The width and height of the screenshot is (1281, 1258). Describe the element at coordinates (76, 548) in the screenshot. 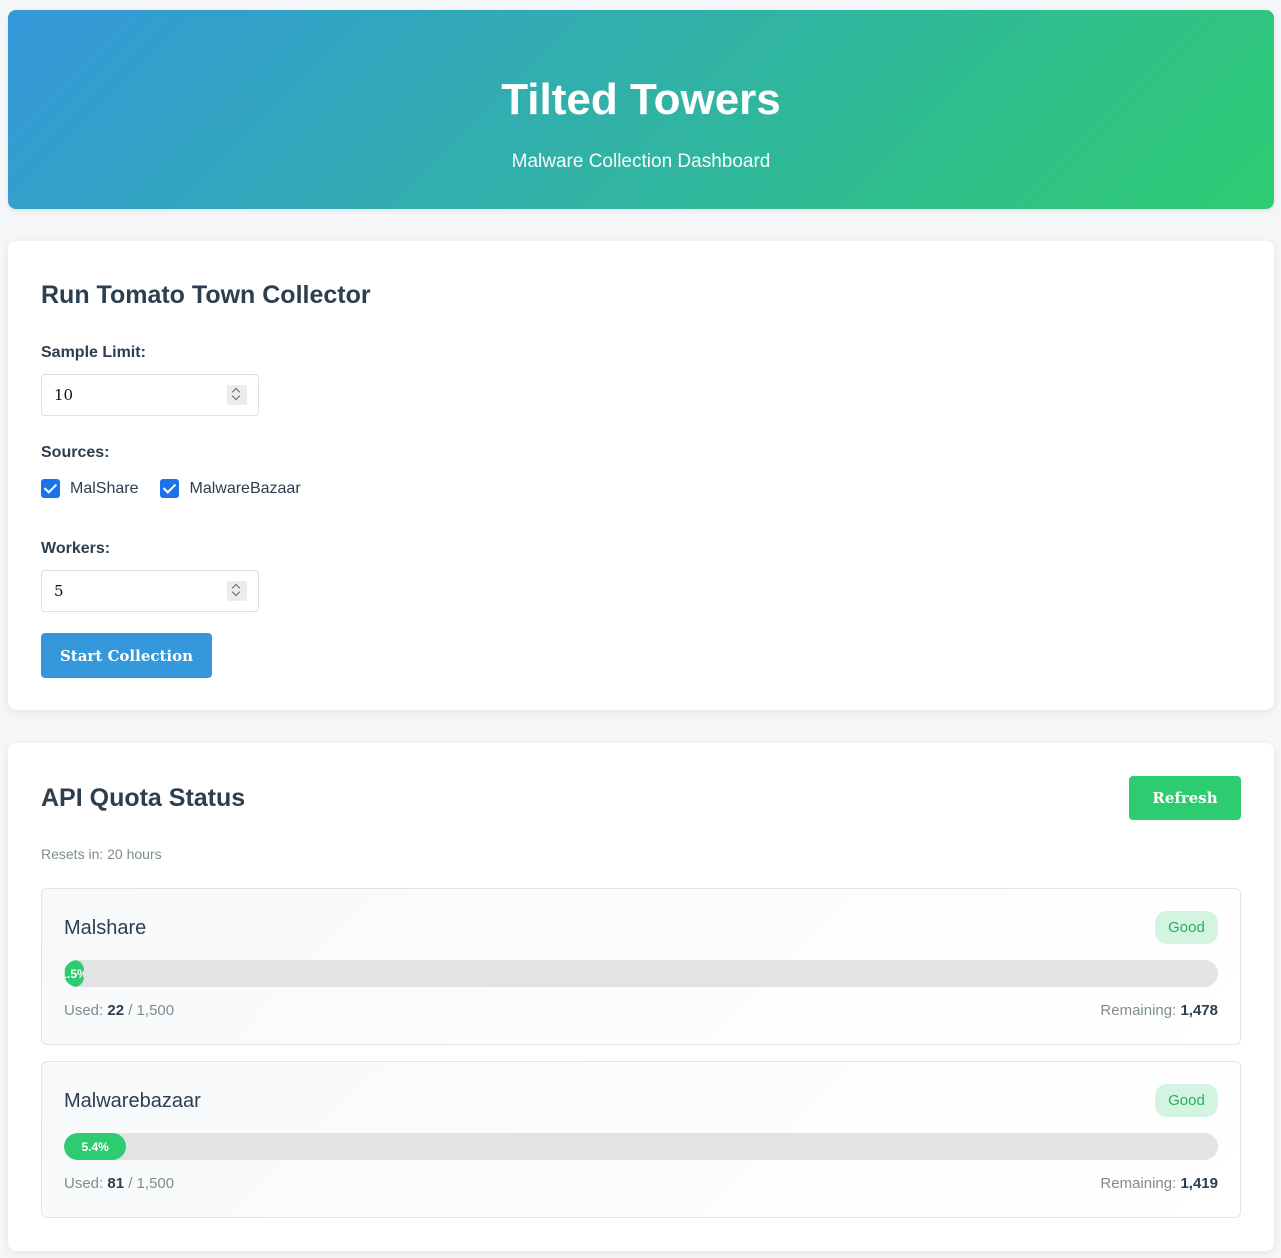

I see `workers-label: Workers:` at that location.